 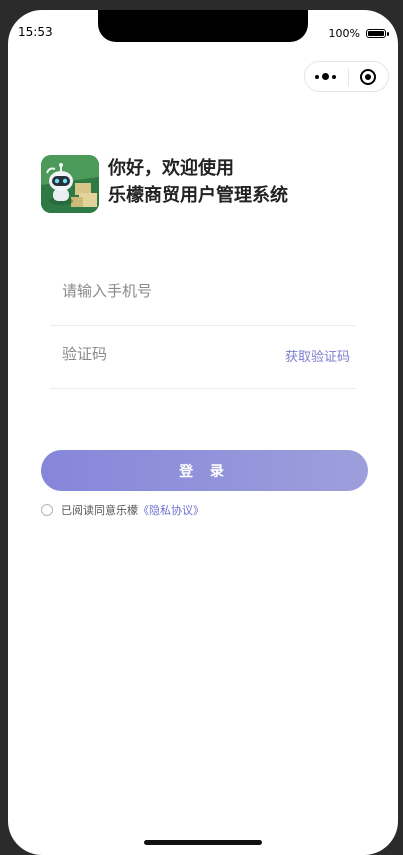 I want to click on status-battery: 100%, so click(x=358, y=33).